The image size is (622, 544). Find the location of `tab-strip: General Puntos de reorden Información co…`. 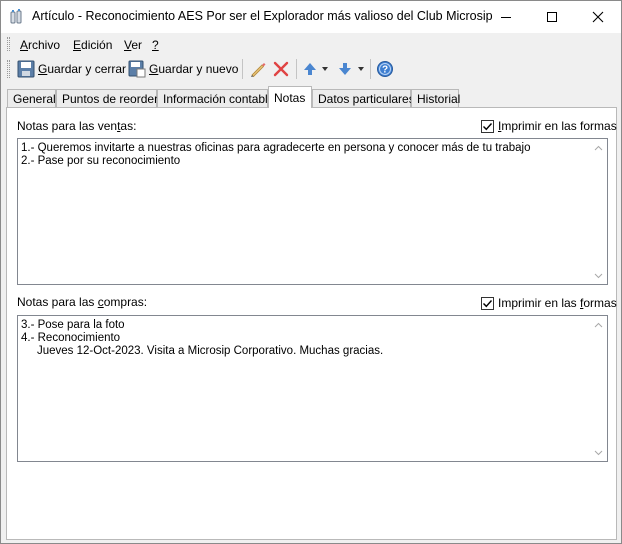

tab-strip: General Puntos de reorden Información co… is located at coordinates (311, 97).